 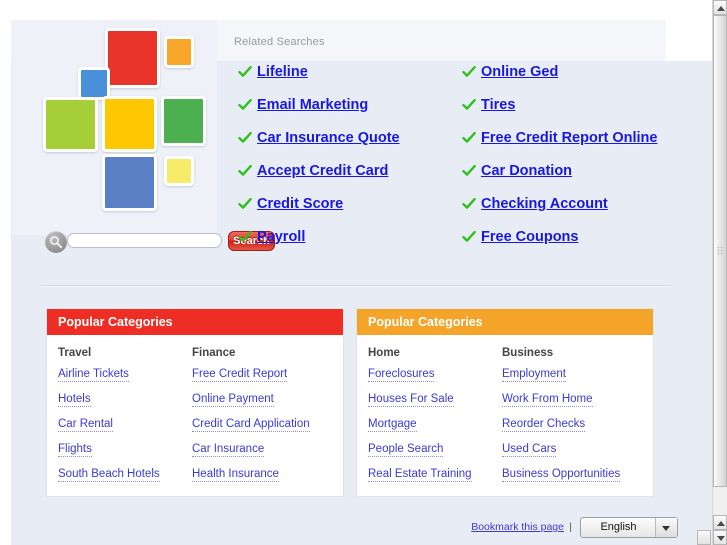 I want to click on category-link: Car Insurance, so click(x=228, y=450).